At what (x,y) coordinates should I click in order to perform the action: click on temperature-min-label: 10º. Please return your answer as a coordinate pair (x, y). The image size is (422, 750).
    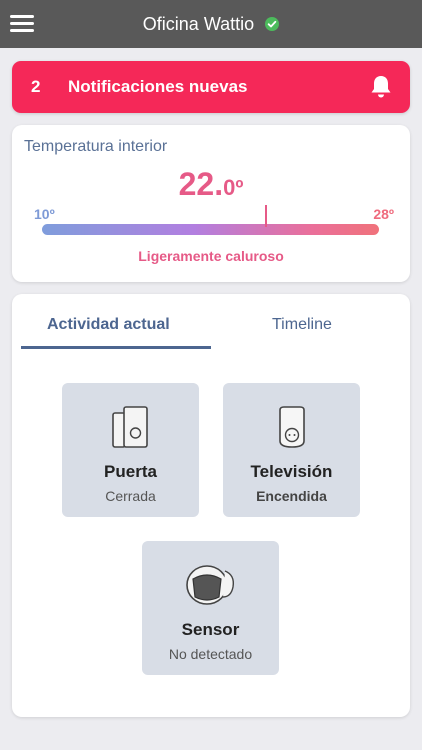
    Looking at the image, I should click on (44, 214).